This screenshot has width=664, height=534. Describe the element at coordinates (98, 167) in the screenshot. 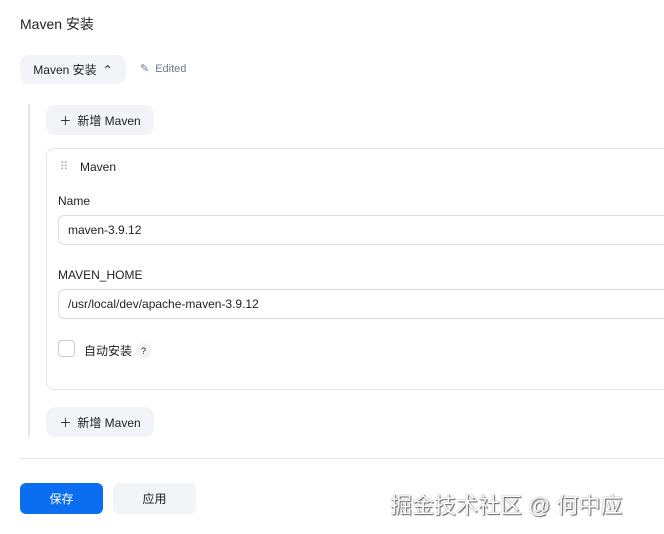

I see `card-title: Maven` at that location.